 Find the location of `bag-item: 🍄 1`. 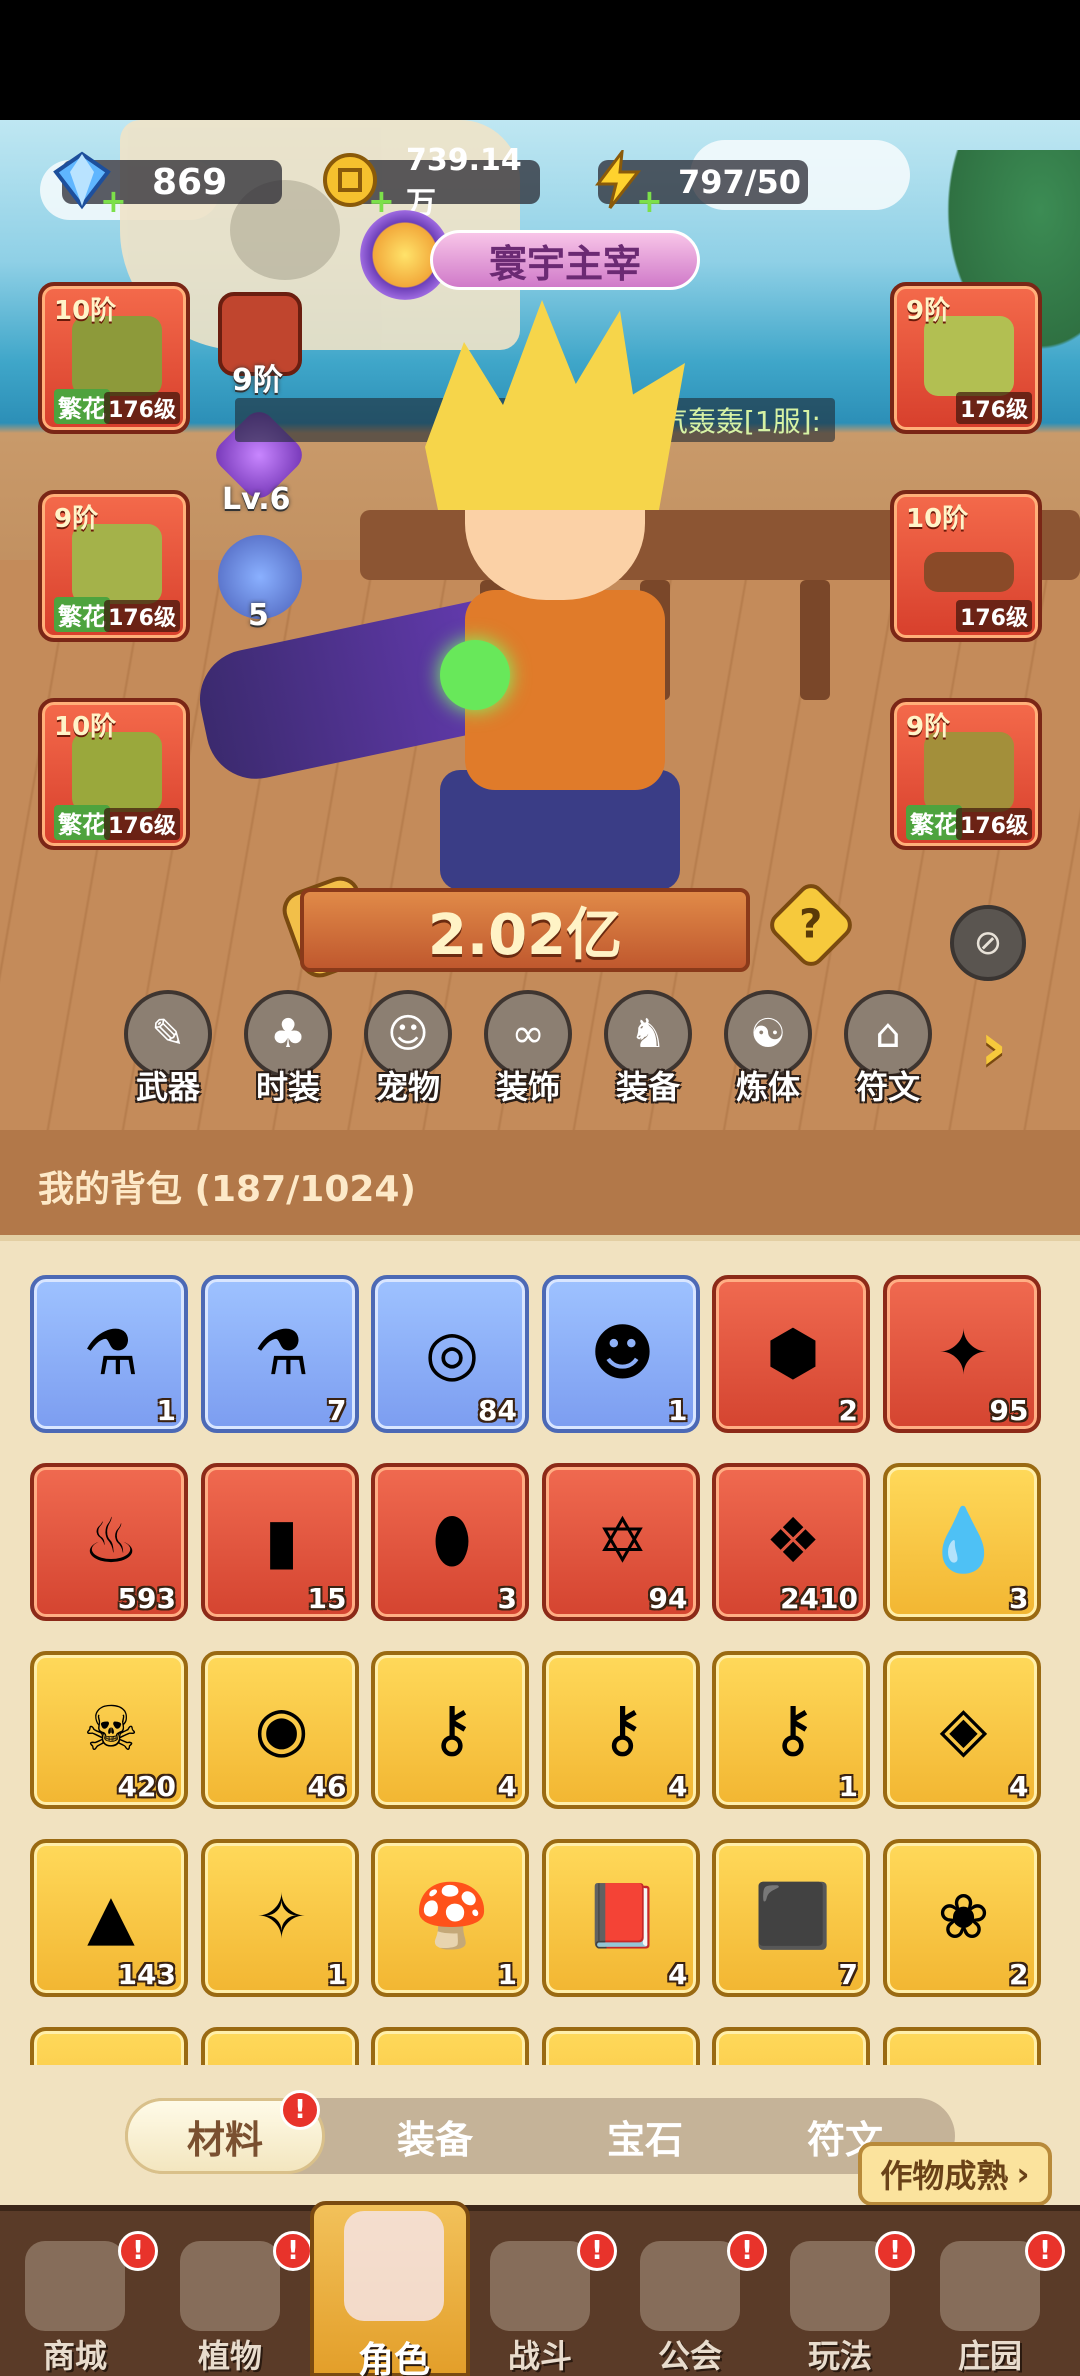

bag-item: 🍄 1 is located at coordinates (450, 1918).